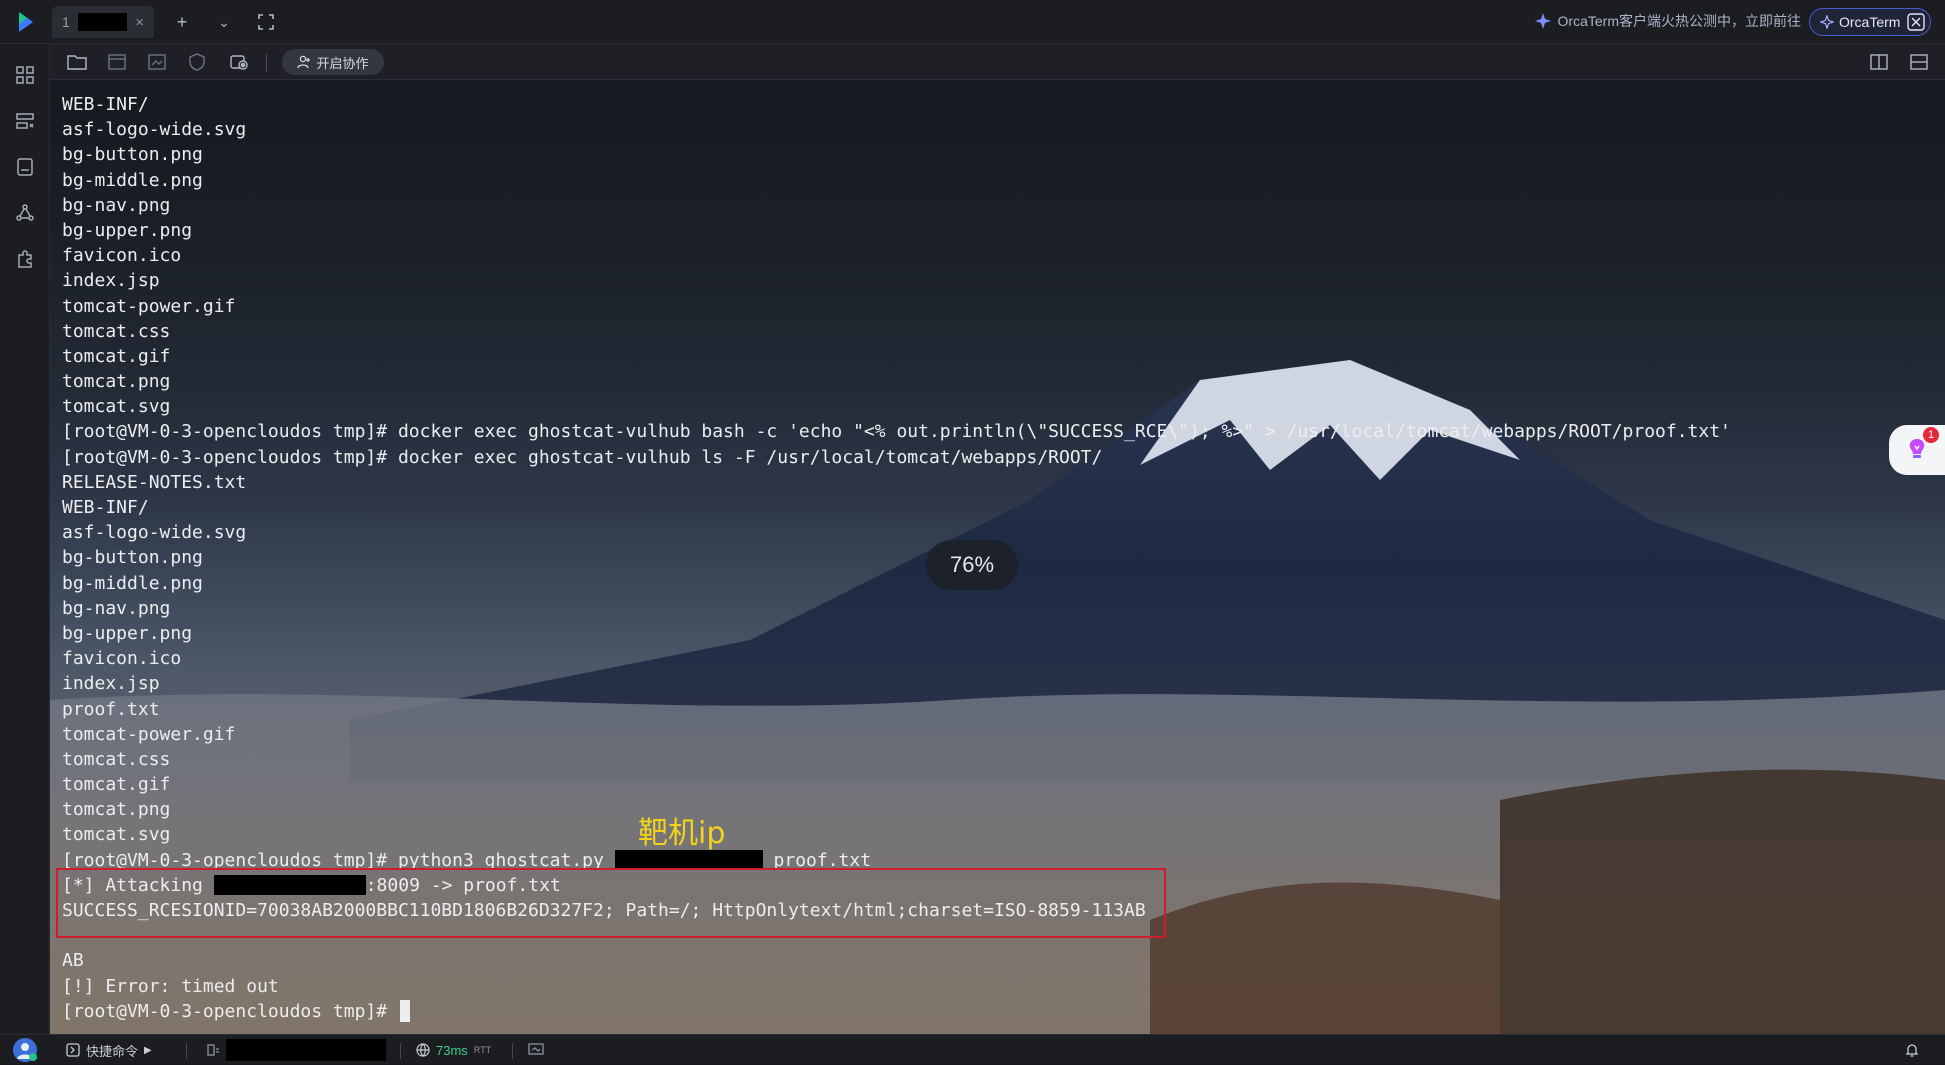  Describe the element at coordinates (306, 1050) in the screenshot. I see `redacted-host` at that location.